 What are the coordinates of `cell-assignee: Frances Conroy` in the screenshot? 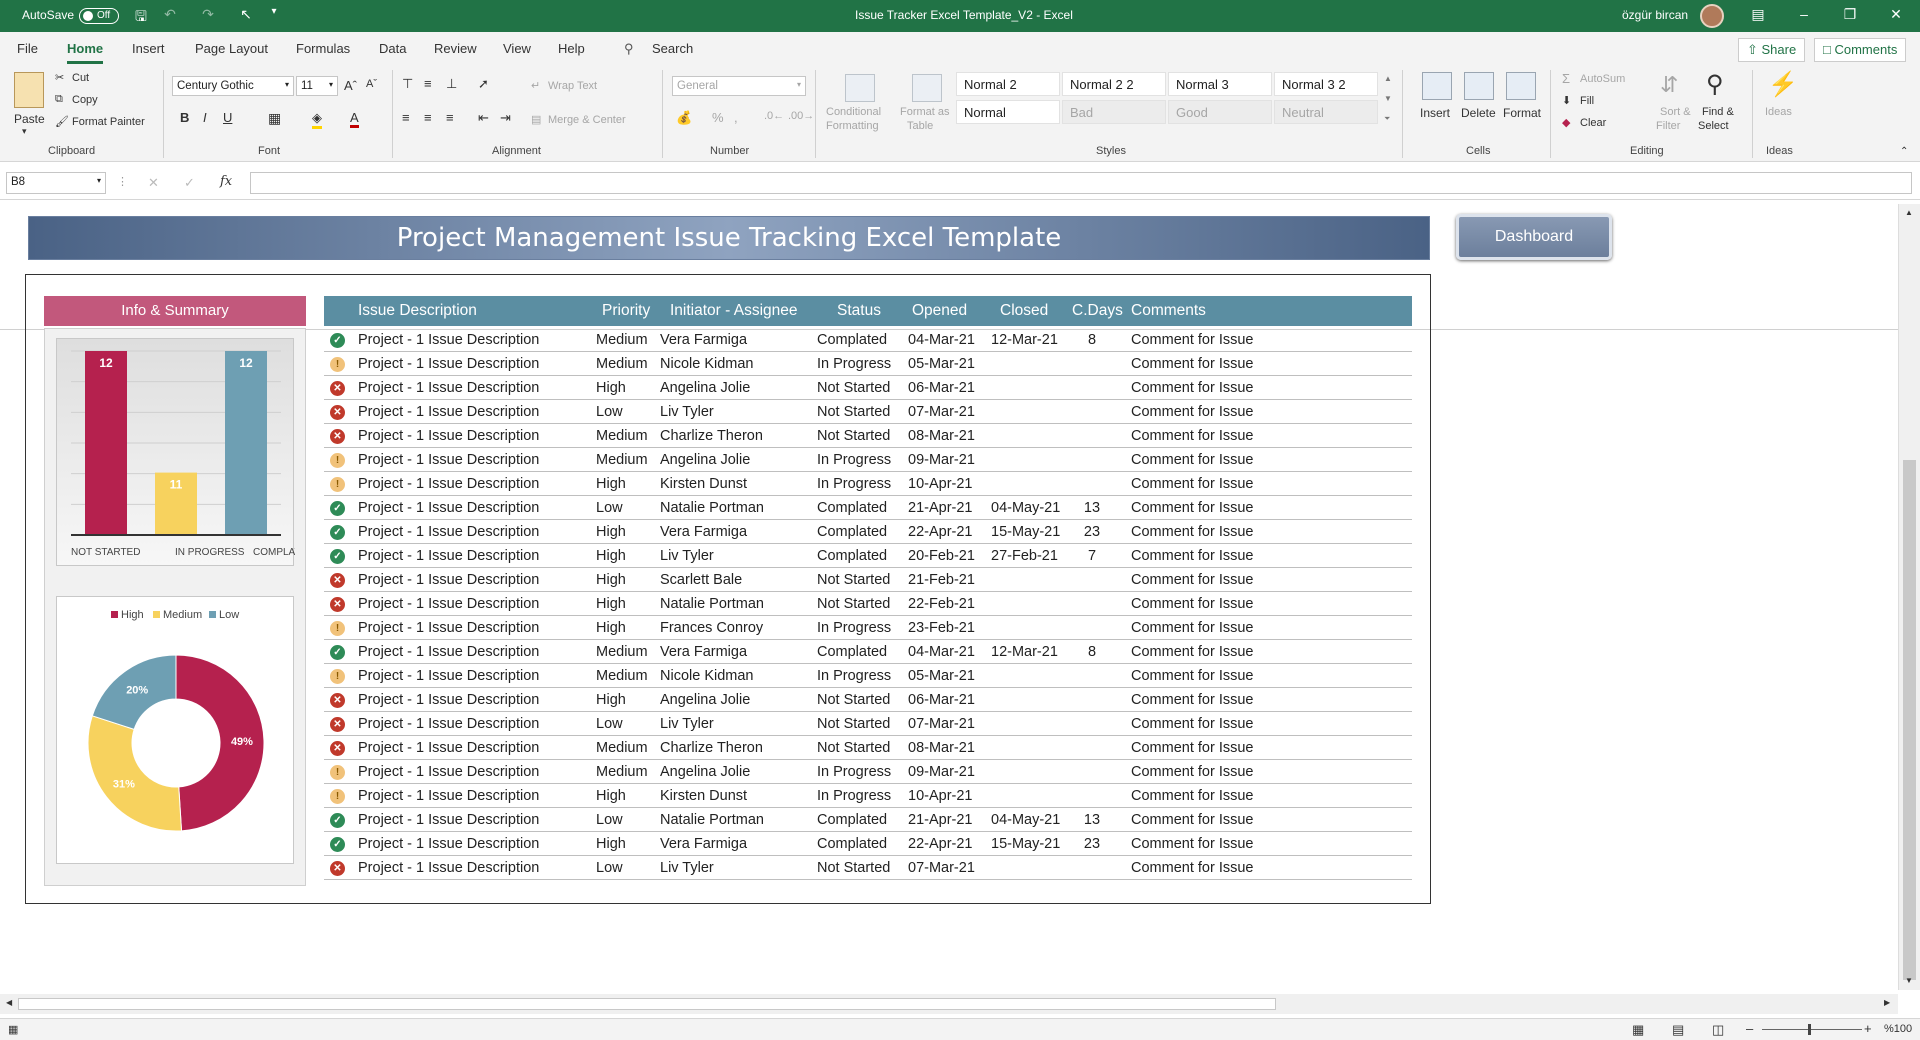 It's located at (711, 628).